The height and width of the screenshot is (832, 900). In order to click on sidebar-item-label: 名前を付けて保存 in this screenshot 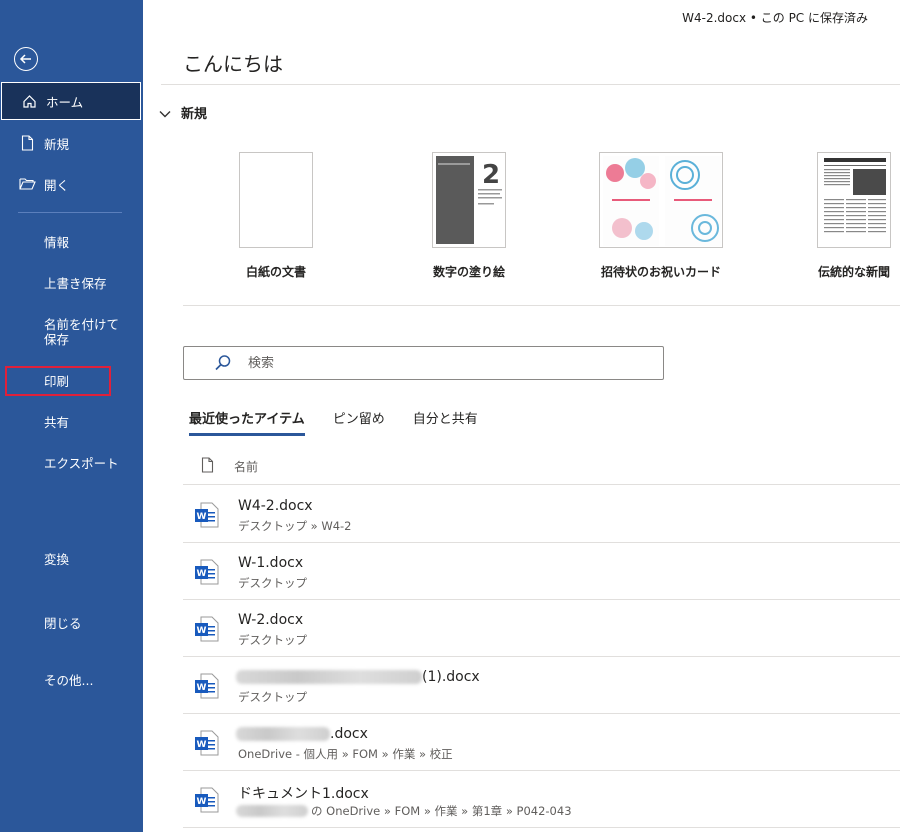, I will do `click(82, 332)`.